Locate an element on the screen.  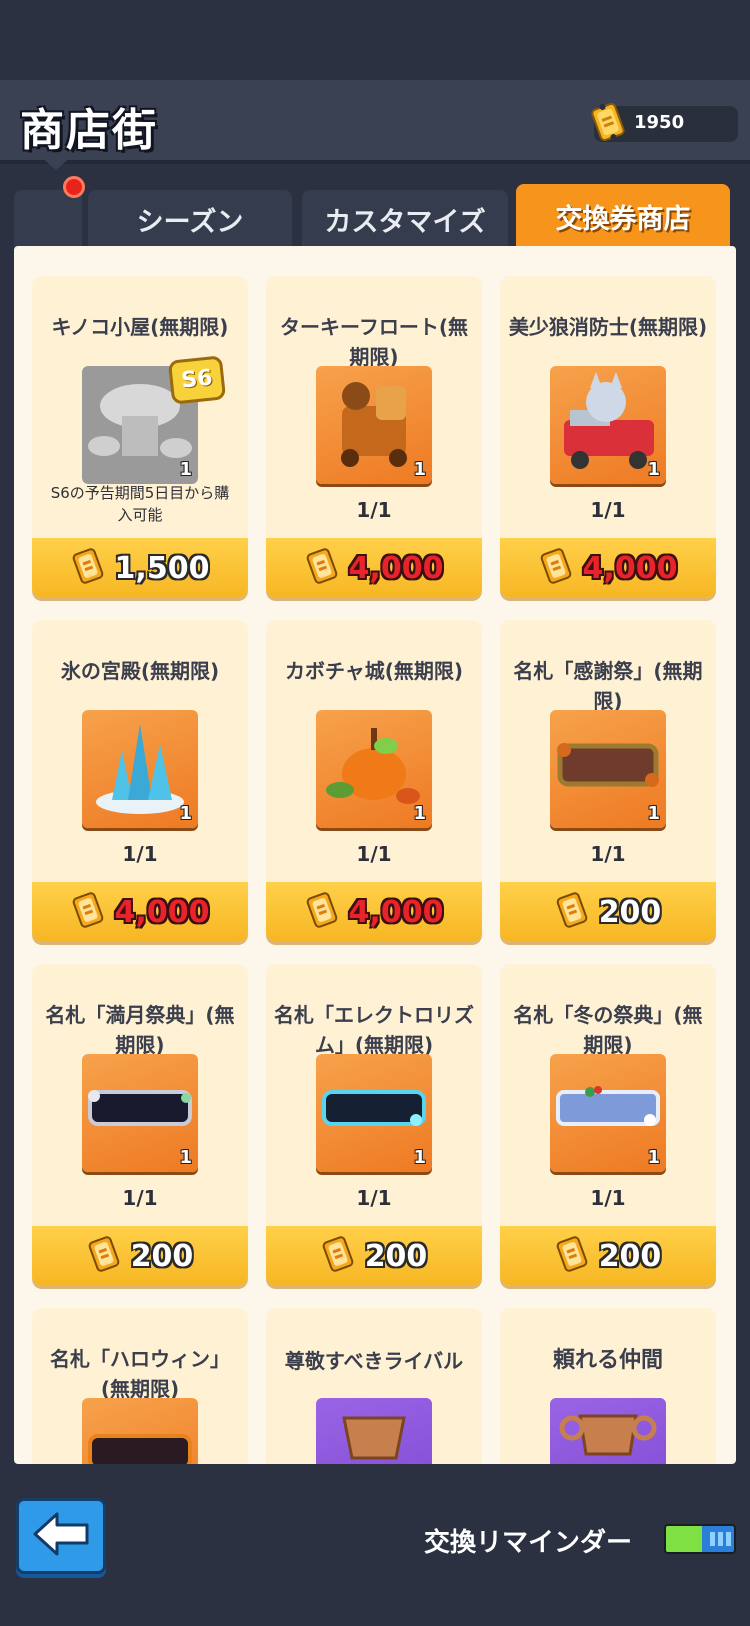
tab-season: シーズン is located at coordinates (190, 219).